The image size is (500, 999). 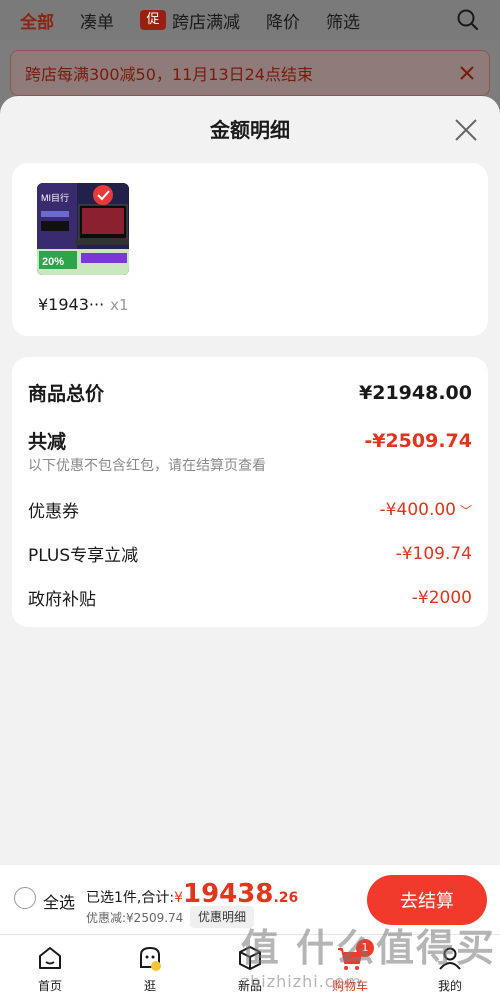 I want to click on svg-text: MI目行, so click(x=55, y=197).